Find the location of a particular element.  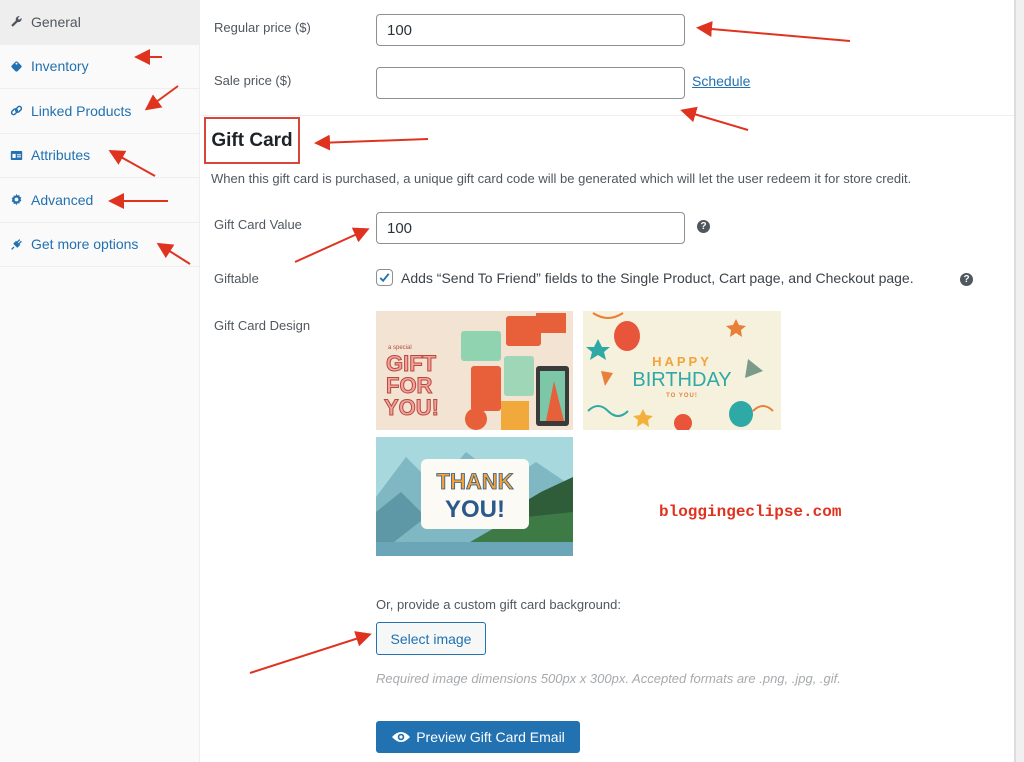

section-divider is located at coordinates (607, 115).